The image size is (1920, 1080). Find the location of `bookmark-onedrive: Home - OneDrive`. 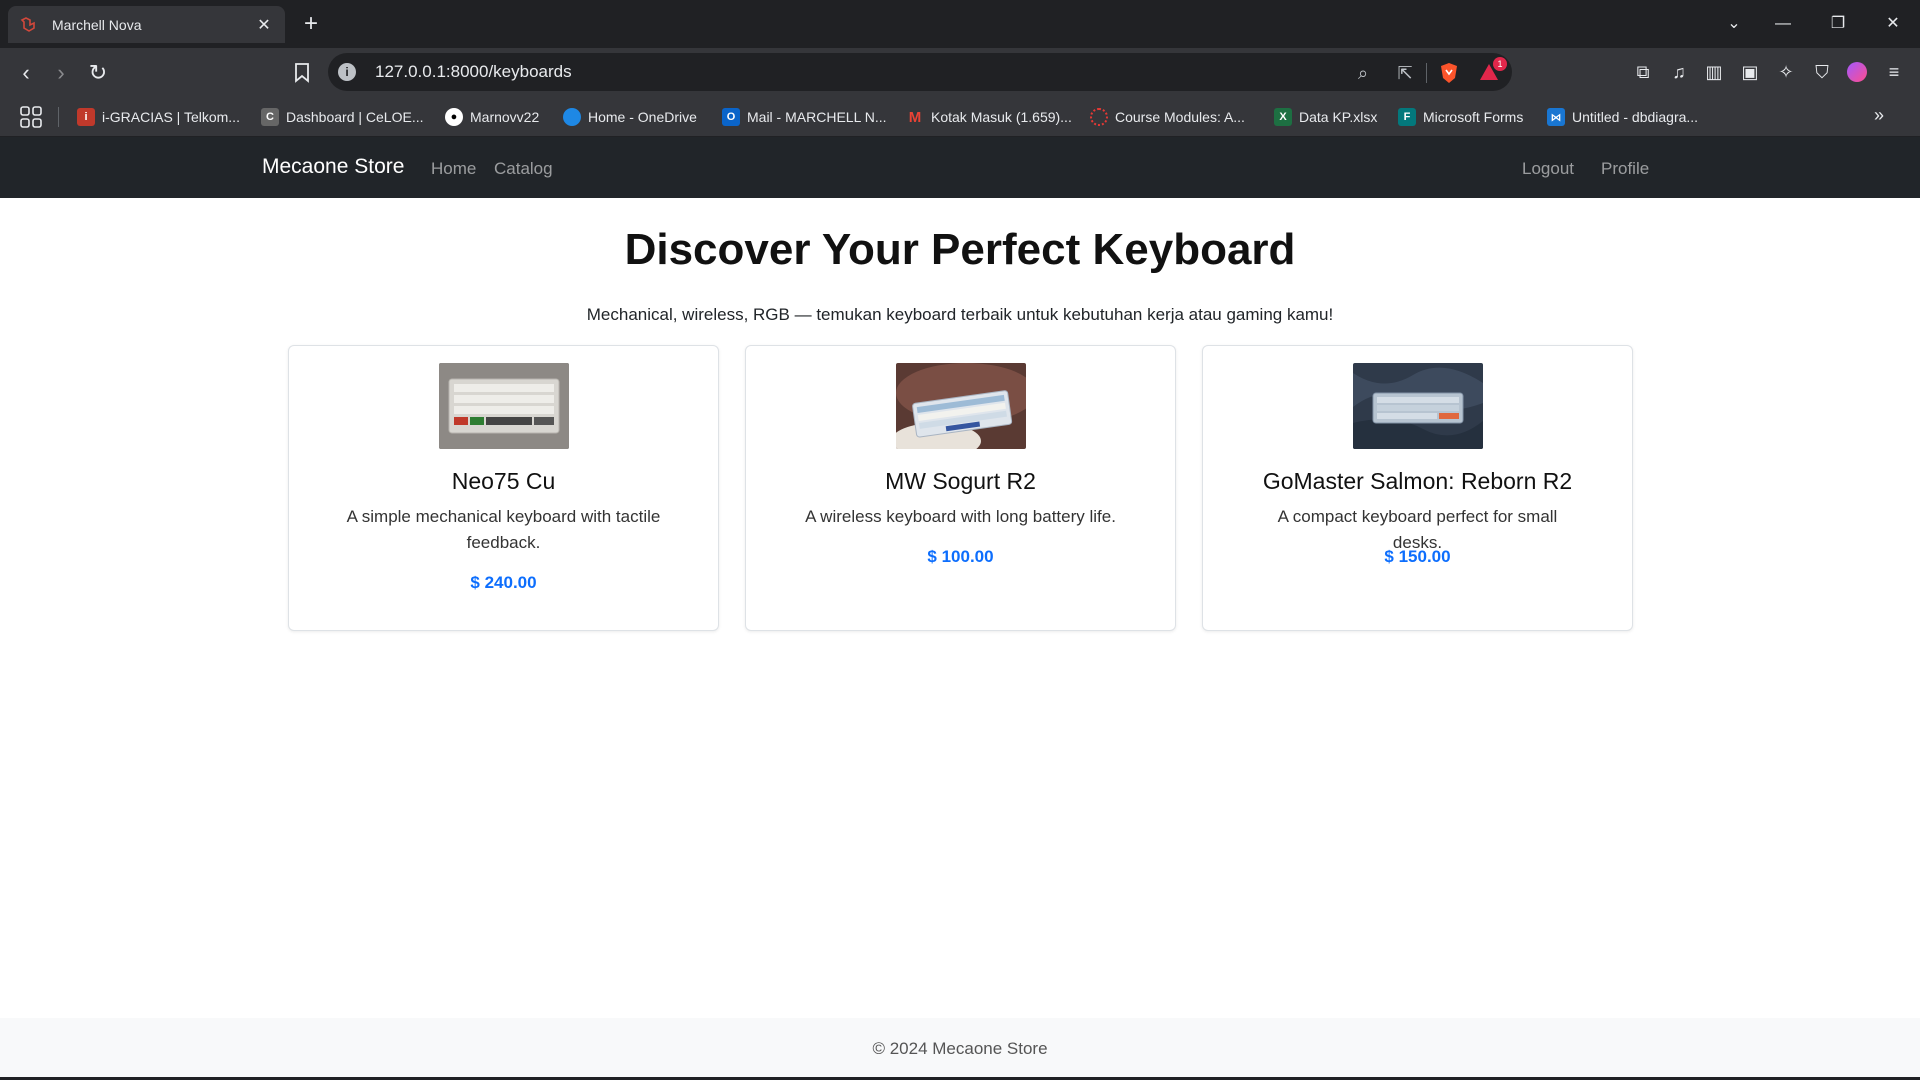

bookmark-onedrive: Home - OneDrive is located at coordinates (630, 117).